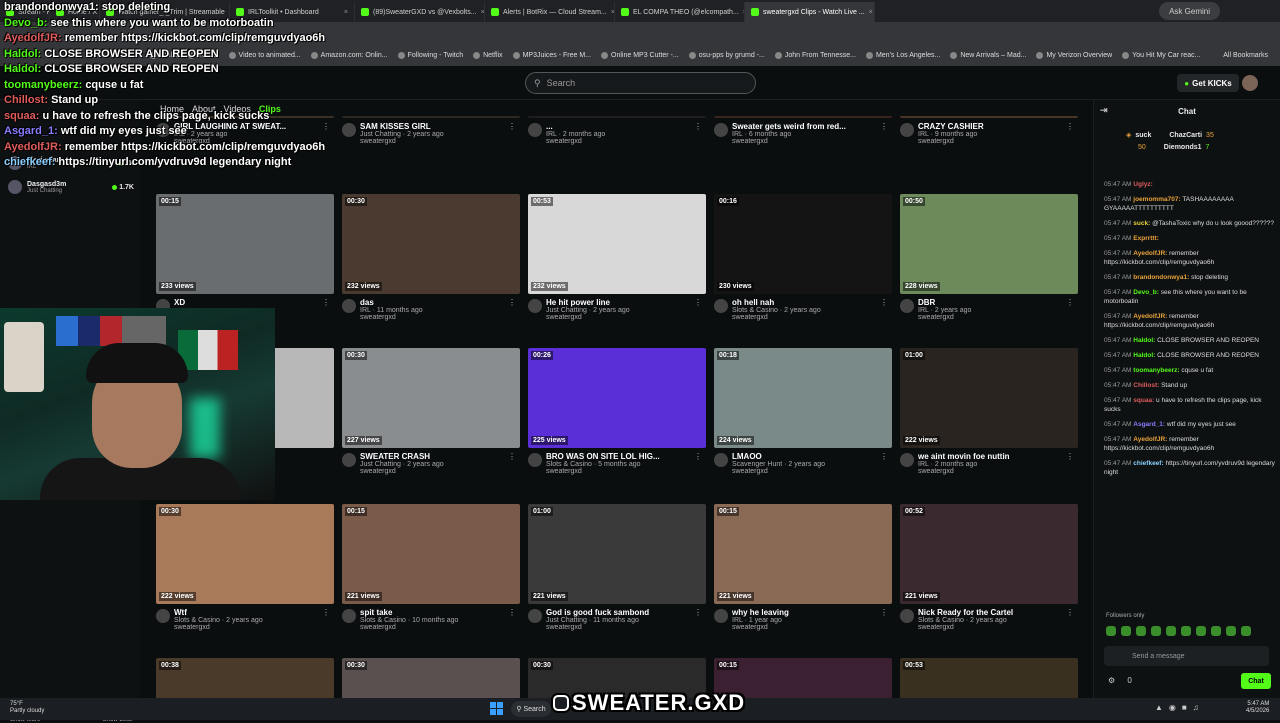  I want to click on message-user: Exprrttt:, so click(1146, 238).